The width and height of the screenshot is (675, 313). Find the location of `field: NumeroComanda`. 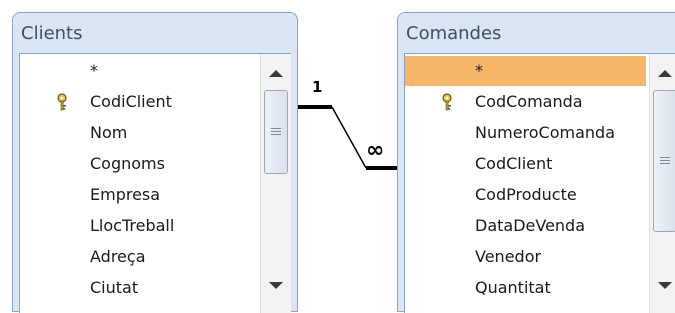

field: NumeroComanda is located at coordinates (522, 133).